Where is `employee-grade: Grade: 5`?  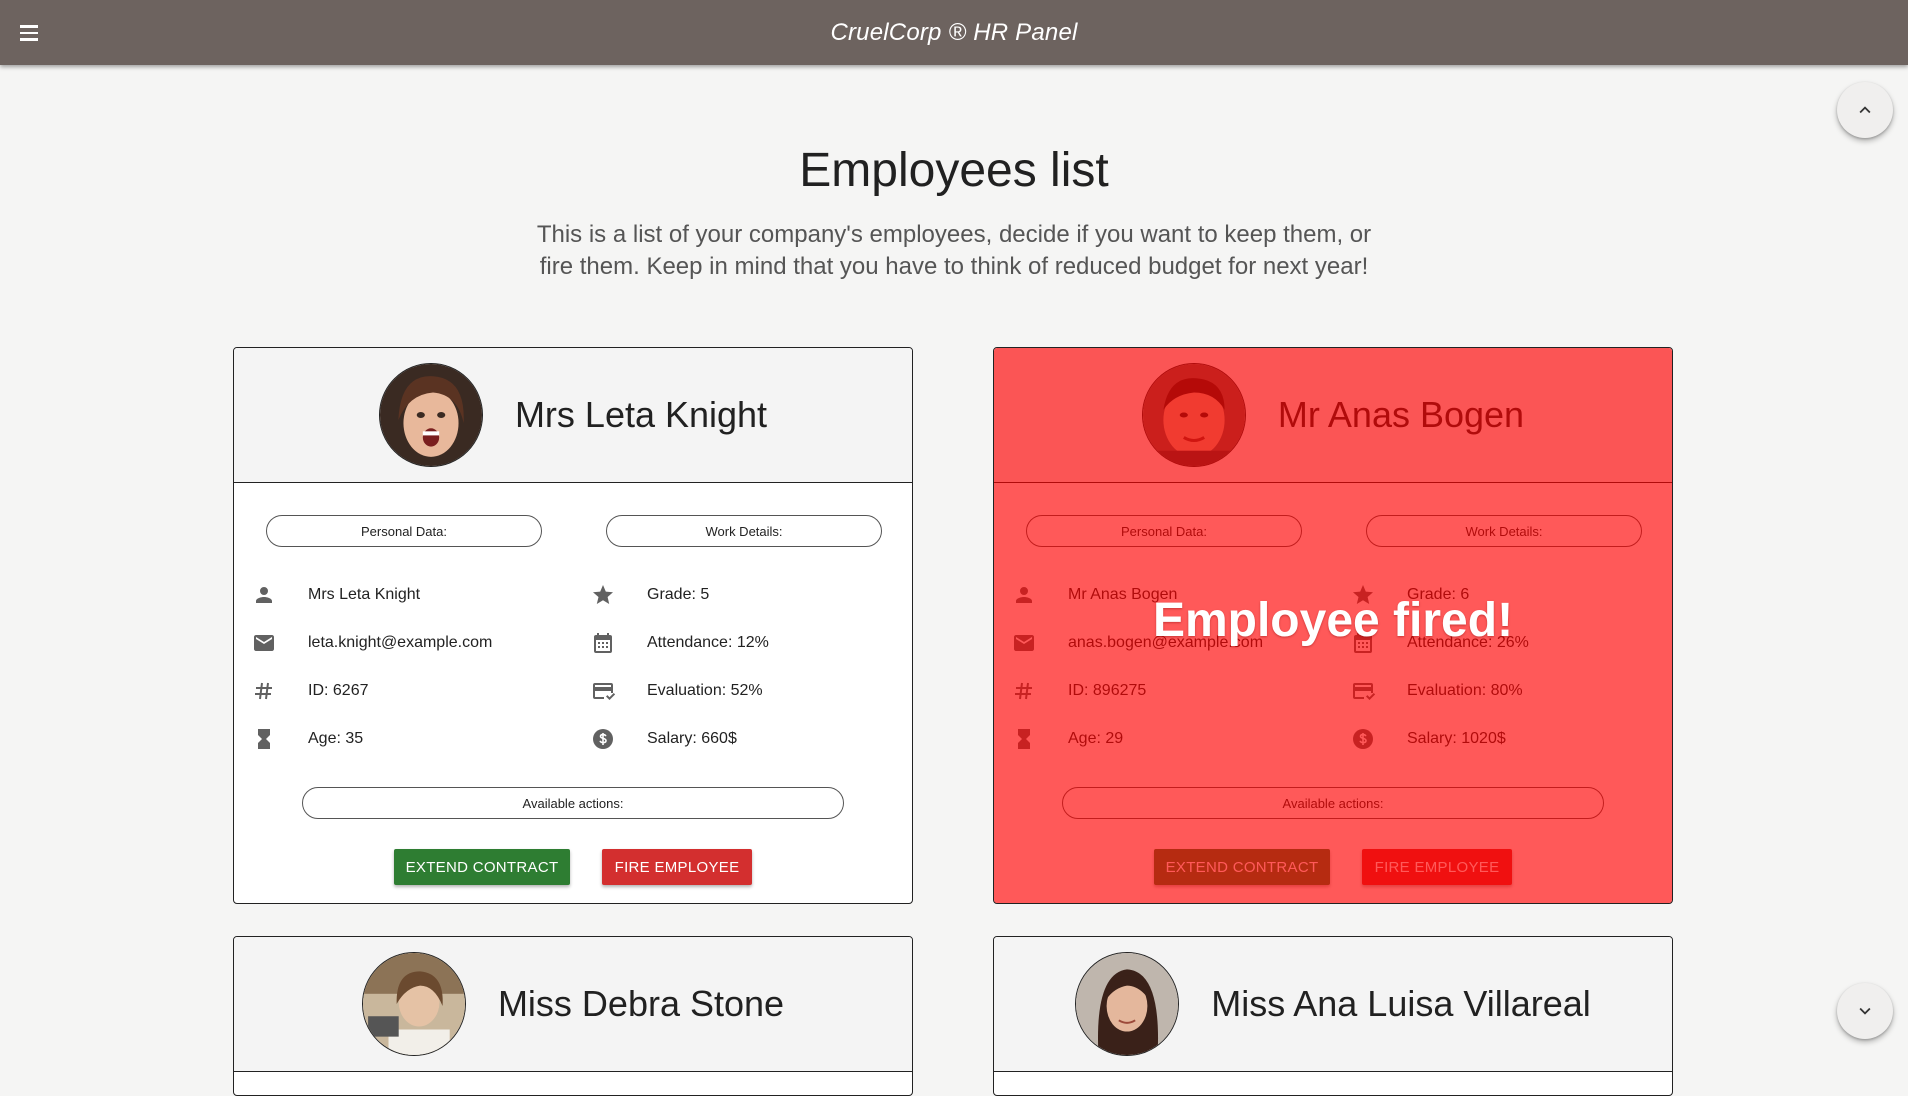 employee-grade: Grade: 5 is located at coordinates (678, 594).